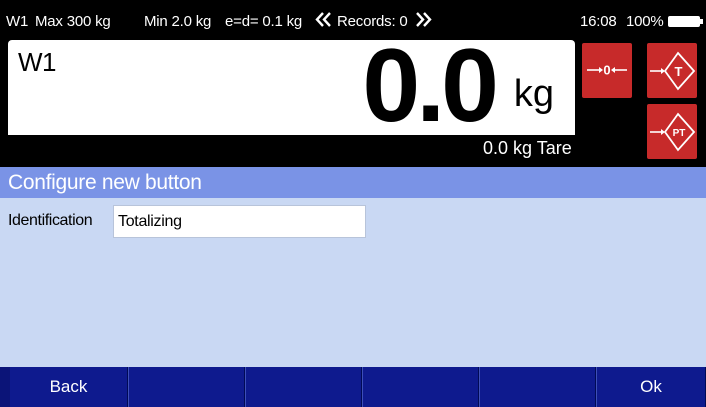  Describe the element at coordinates (178, 21) in the screenshot. I see `min-capacity: Min 2.0 kg` at that location.